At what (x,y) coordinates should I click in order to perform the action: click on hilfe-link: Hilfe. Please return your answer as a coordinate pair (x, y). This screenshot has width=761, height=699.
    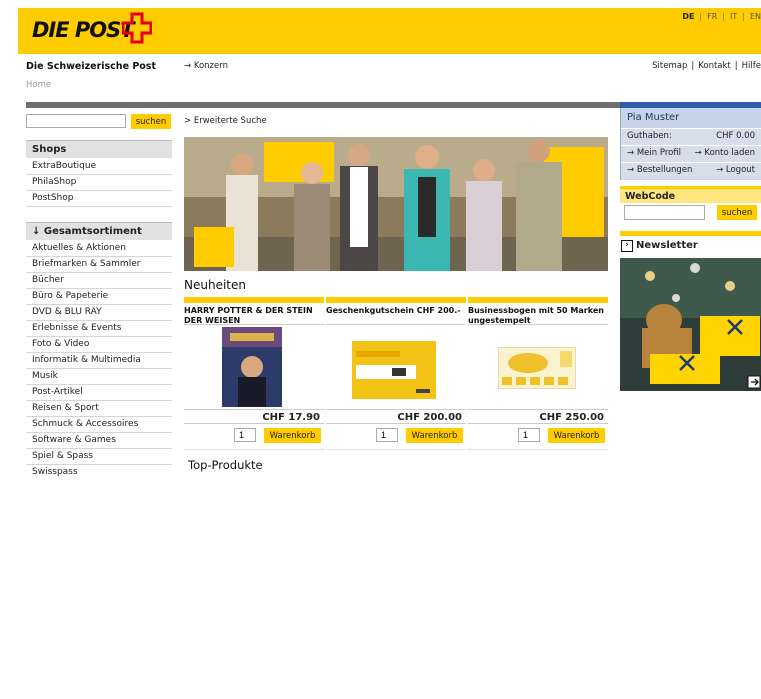
    Looking at the image, I should click on (751, 66).